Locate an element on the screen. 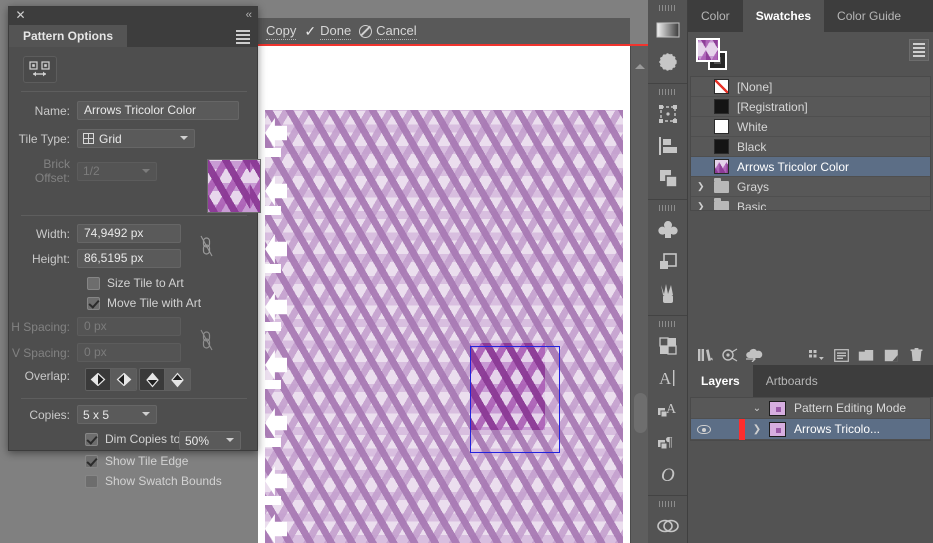 The image size is (933, 543). pattern-tile-tool-button is located at coordinates (40, 69).